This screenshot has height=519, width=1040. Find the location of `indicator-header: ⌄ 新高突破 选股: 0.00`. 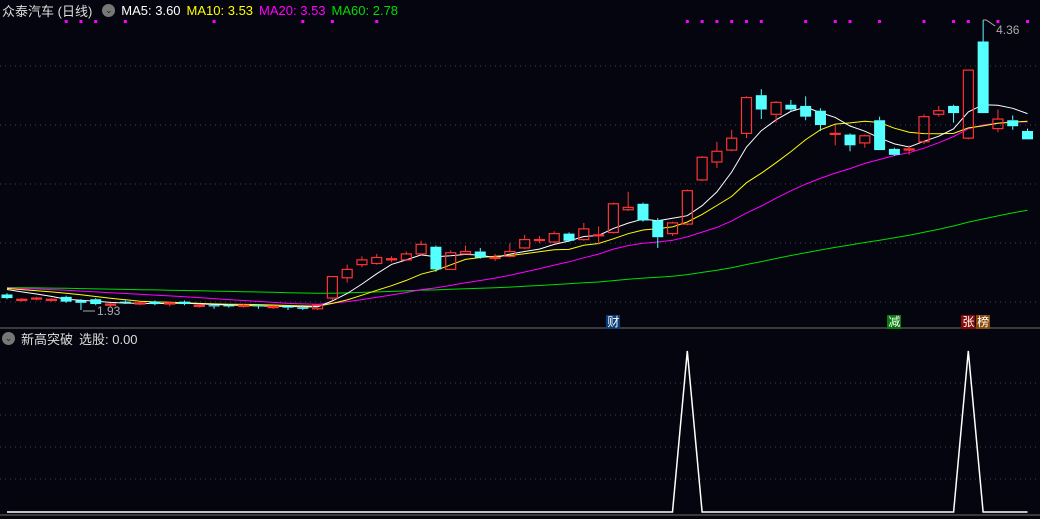

indicator-header: ⌄ 新高突破 选股: 0.00 is located at coordinates (73, 338).